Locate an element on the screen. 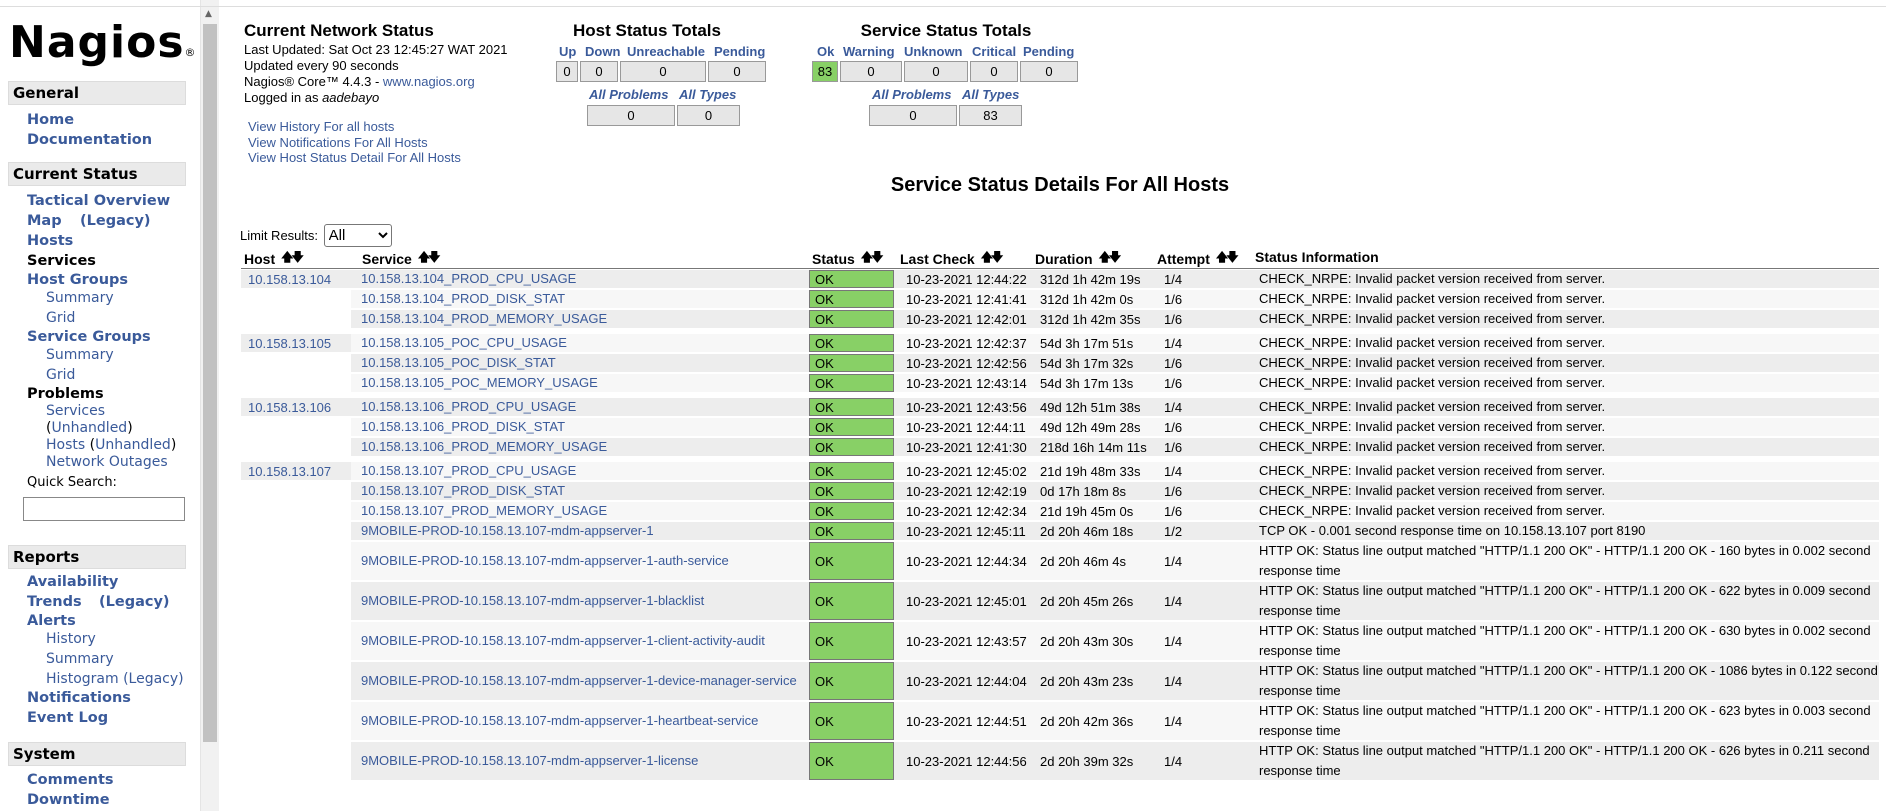 The height and width of the screenshot is (811, 1886). svc-pending-header: Pending is located at coordinates (1048, 51).